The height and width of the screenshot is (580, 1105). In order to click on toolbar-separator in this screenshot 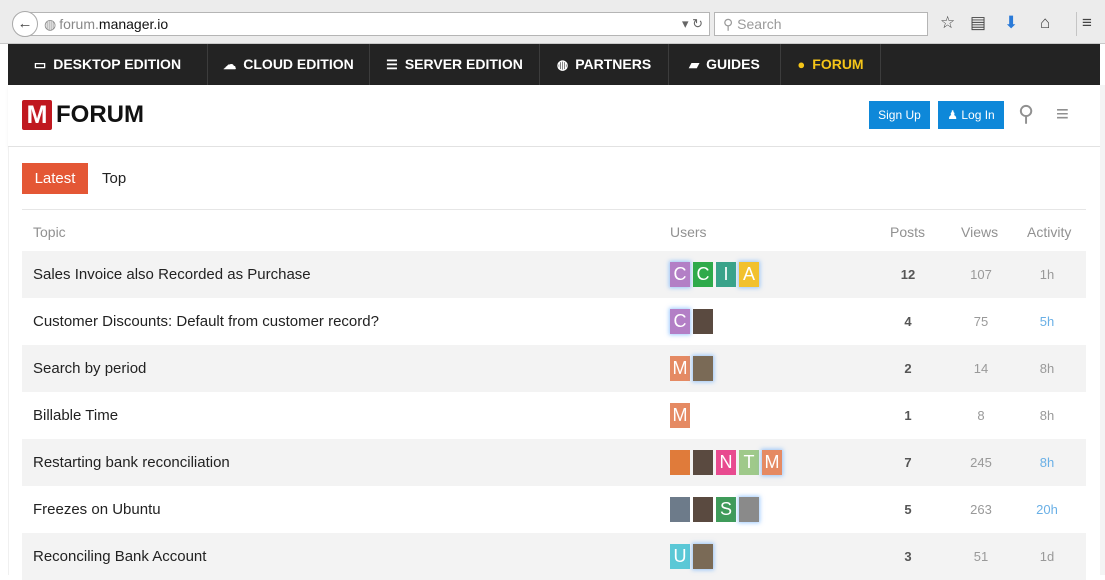, I will do `click(1076, 24)`.